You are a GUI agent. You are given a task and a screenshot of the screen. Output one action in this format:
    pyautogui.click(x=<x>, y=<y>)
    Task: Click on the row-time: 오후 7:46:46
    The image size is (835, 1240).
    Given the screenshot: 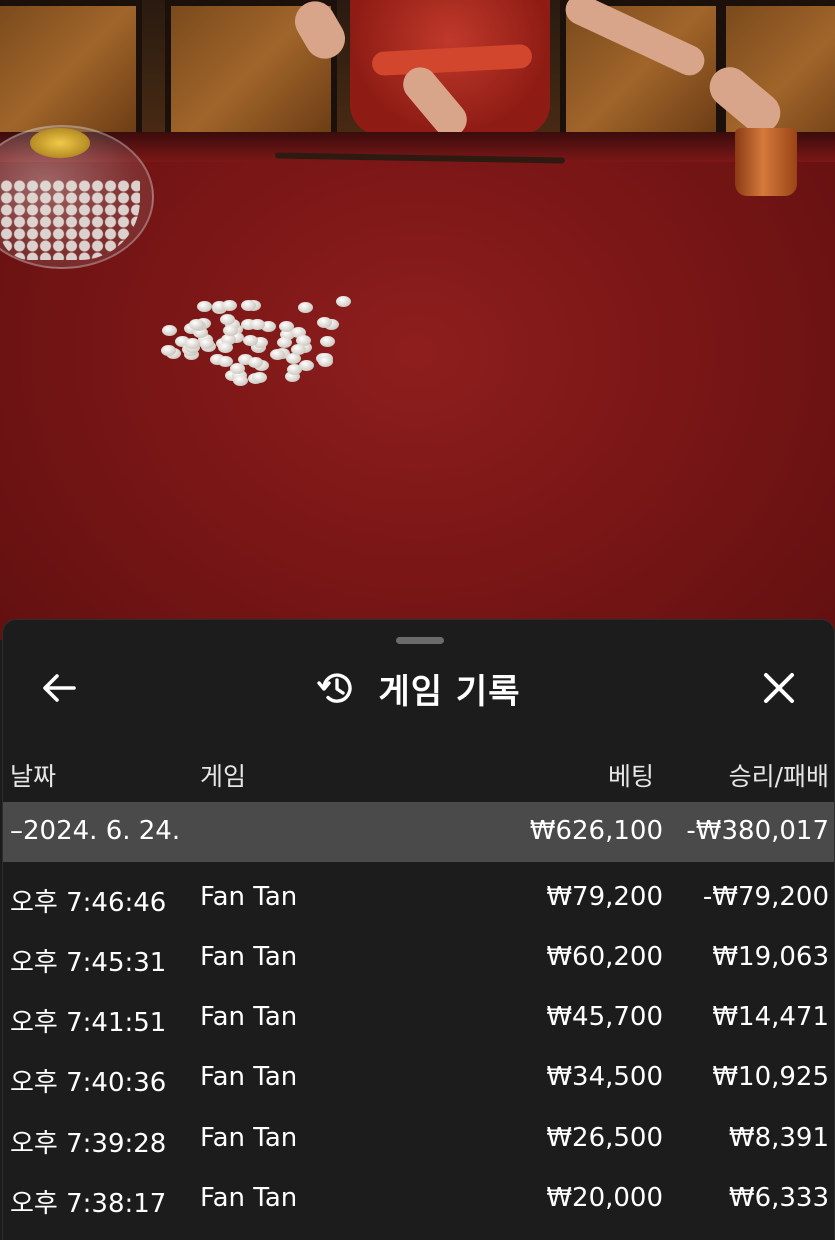 What is the action you would take?
    pyautogui.click(x=88, y=903)
    